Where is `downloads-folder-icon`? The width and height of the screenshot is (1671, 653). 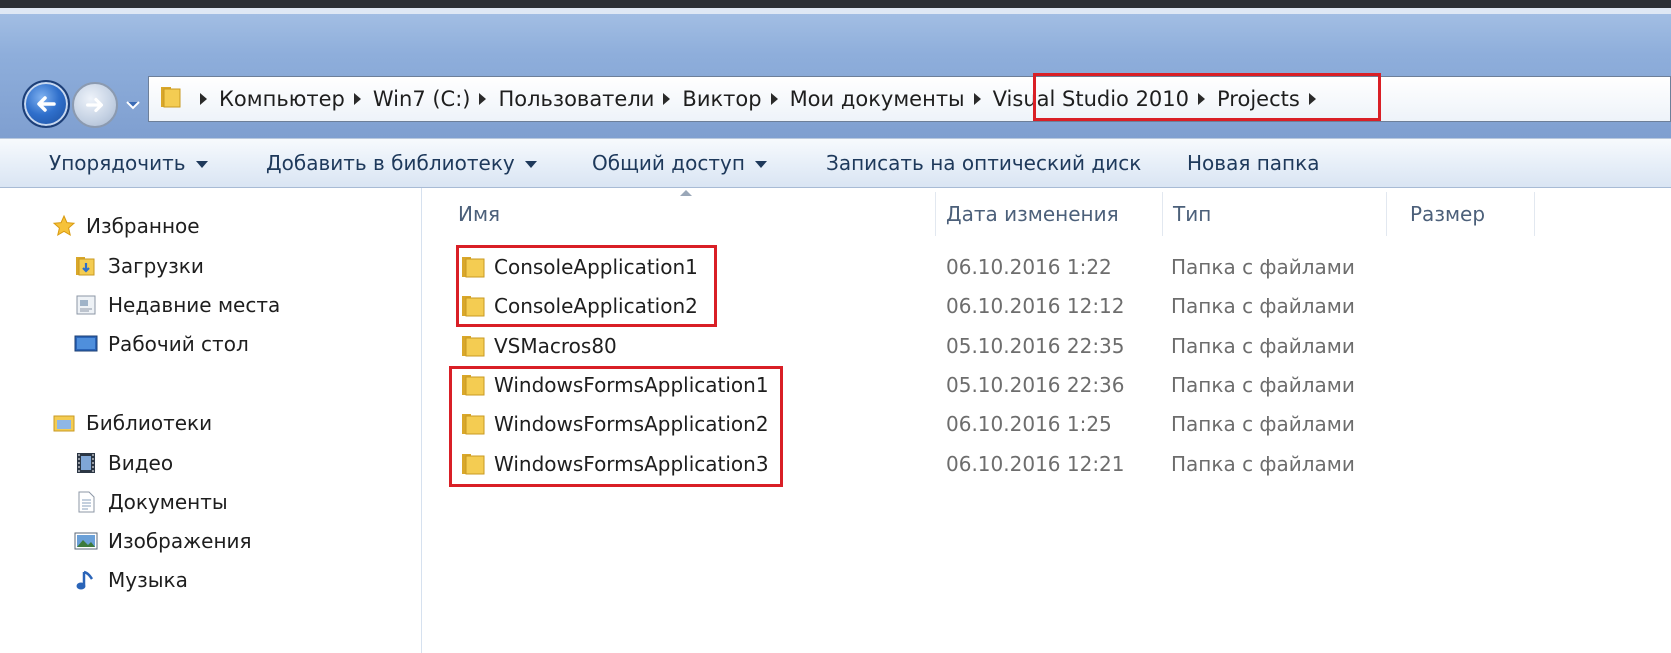
downloads-folder-icon is located at coordinates (85, 266).